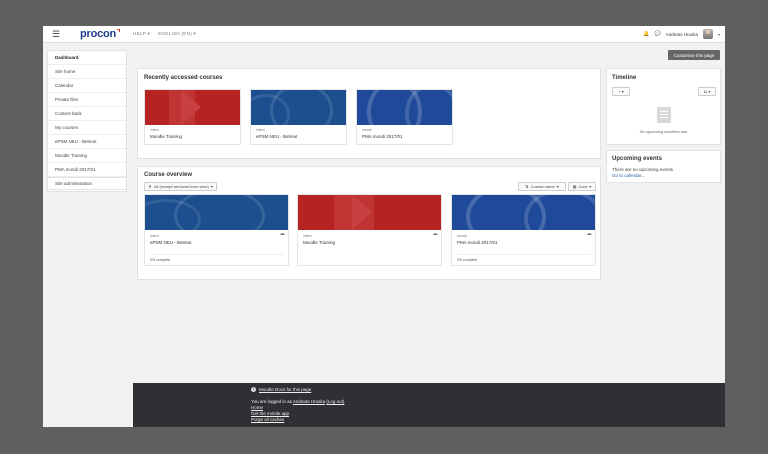 The image size is (768, 454). I want to click on language-menu: ENGLISH (EN) ▾, so click(177, 34).